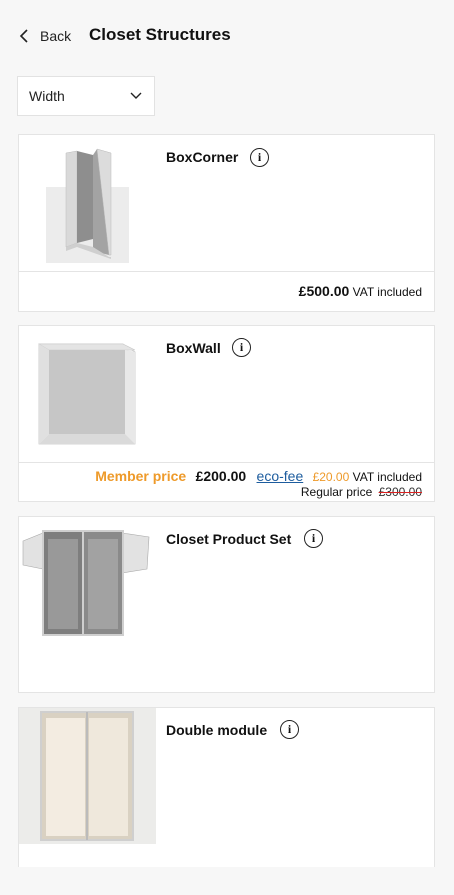  What do you see at coordinates (331, 477) in the screenshot?
I see `eco-fee-amount: £20.00` at bounding box center [331, 477].